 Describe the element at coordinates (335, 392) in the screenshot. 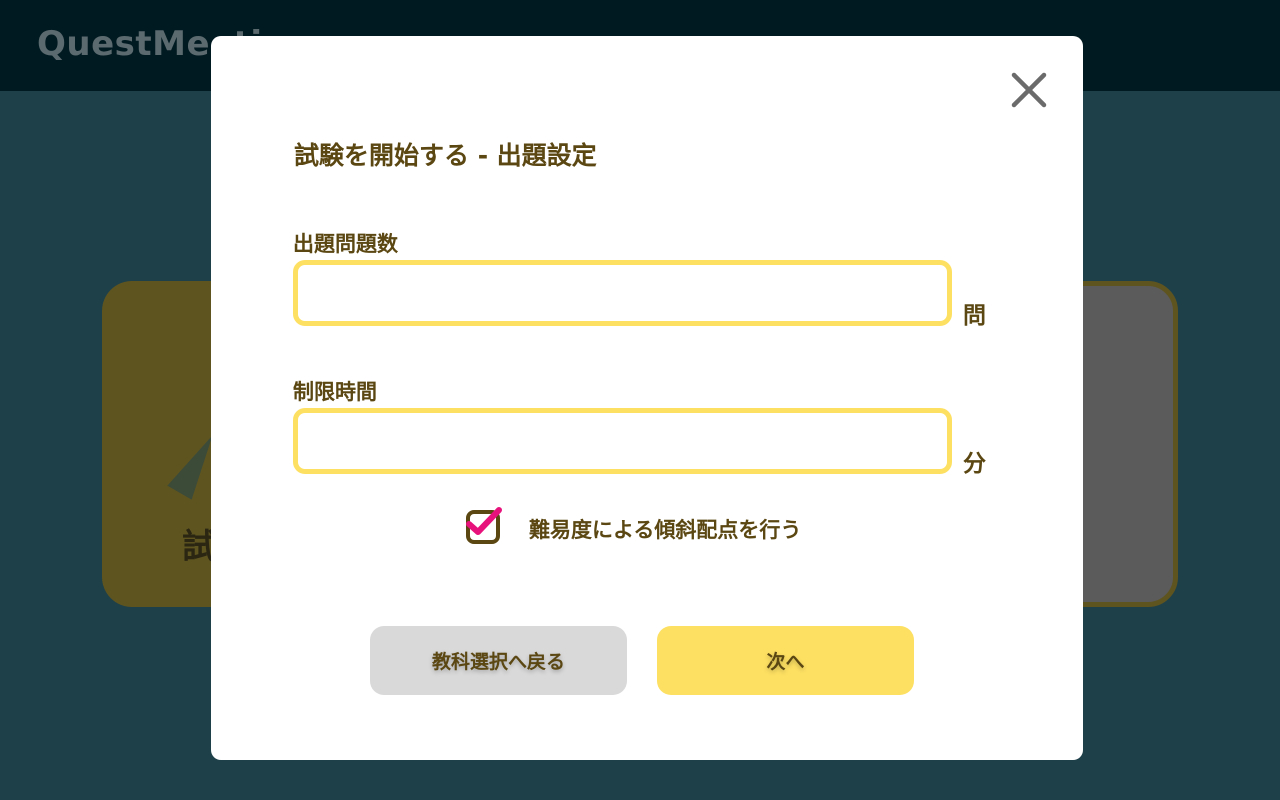

I see `time-limit-label: 制限時間` at that location.